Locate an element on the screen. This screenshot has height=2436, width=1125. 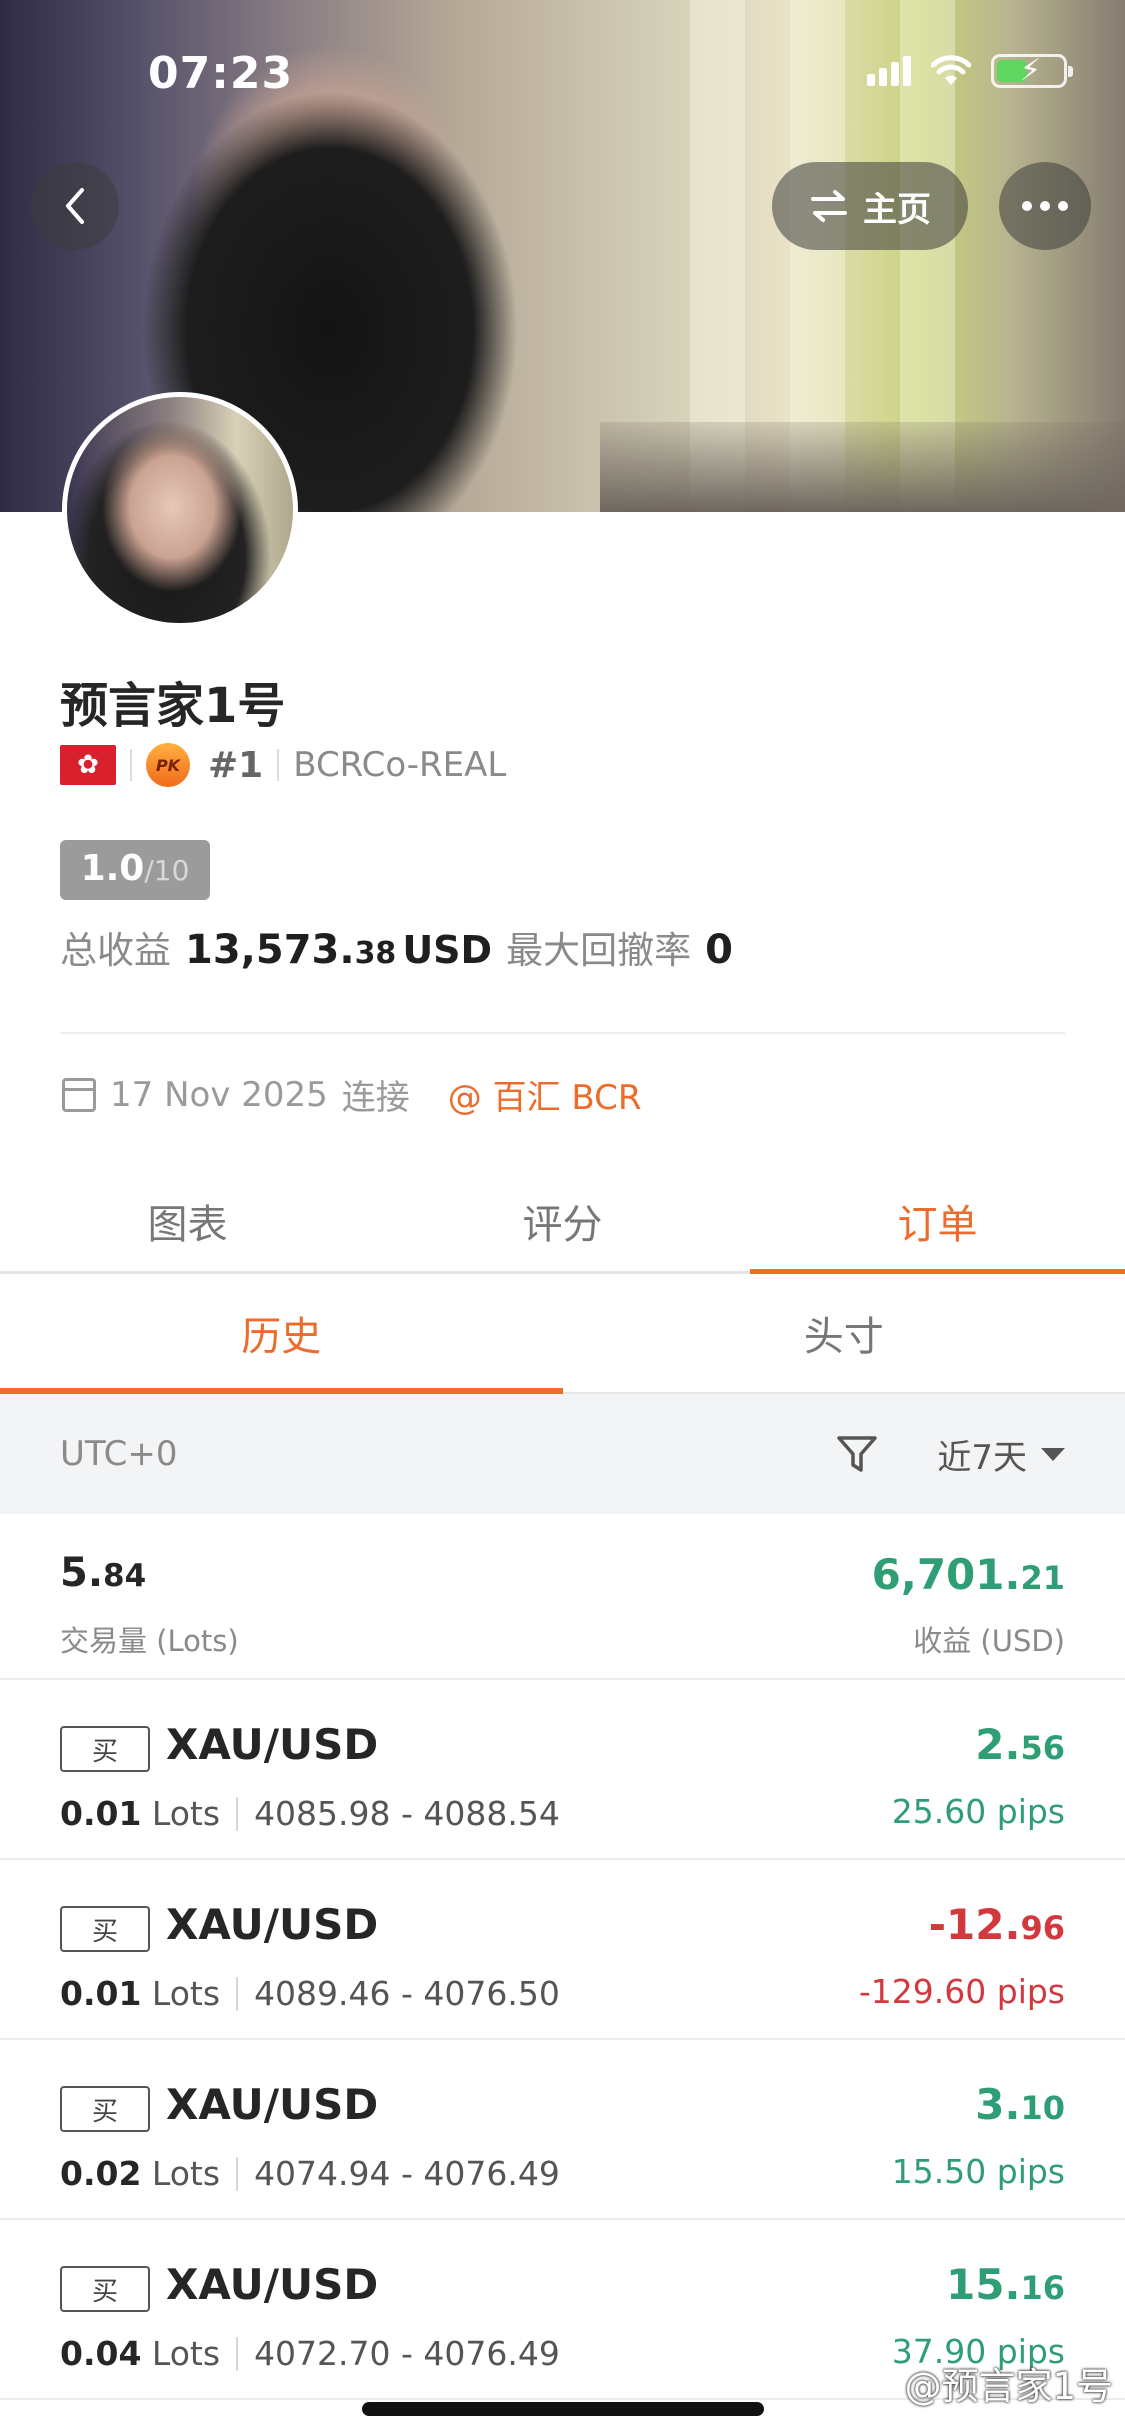
order-details: 0.01 Lots 4089.46 - 4076.50 is located at coordinates (310, 1993).